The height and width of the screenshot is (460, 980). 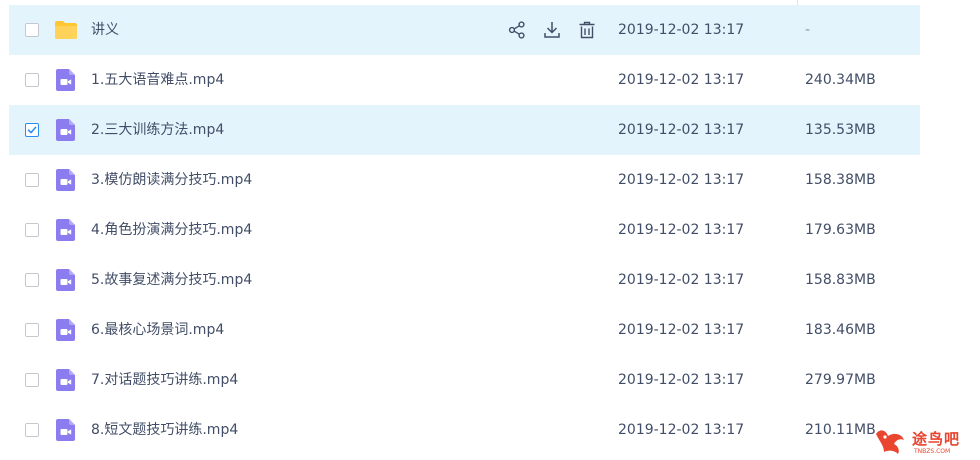 What do you see at coordinates (464, 430) in the screenshot?
I see `file-row-9: 8.短文题技巧讲练.mp4 2019-12-02 13:17 210.11MB` at bounding box center [464, 430].